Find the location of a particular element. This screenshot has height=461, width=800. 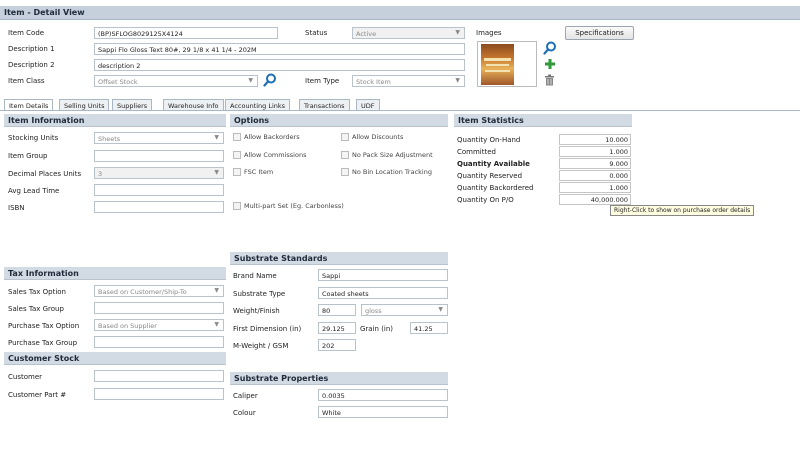

stat-label: Committed is located at coordinates (476, 152).